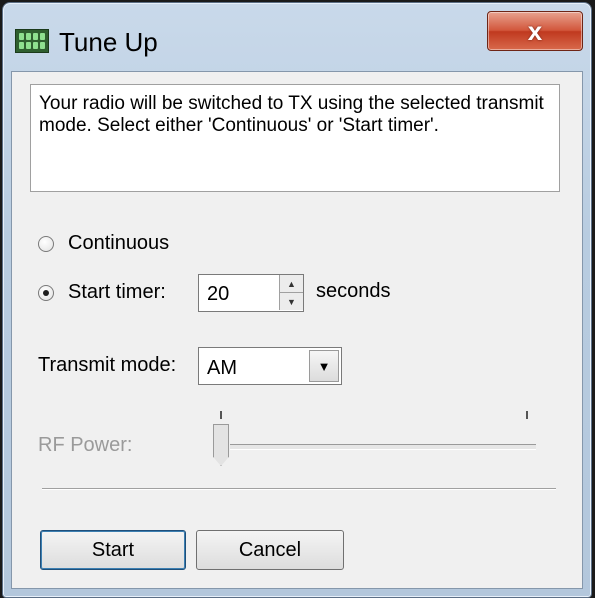  What do you see at coordinates (291, 301) in the screenshot?
I see `spin-down-icon: ▼` at bounding box center [291, 301].